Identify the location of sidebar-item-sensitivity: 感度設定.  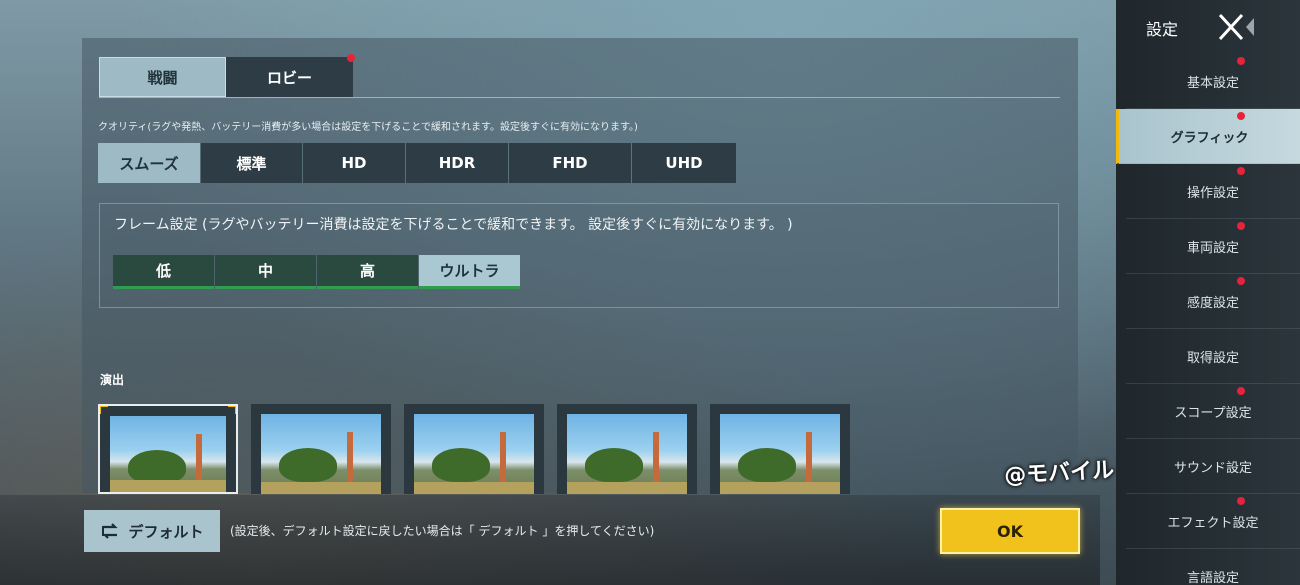
(1213, 301).